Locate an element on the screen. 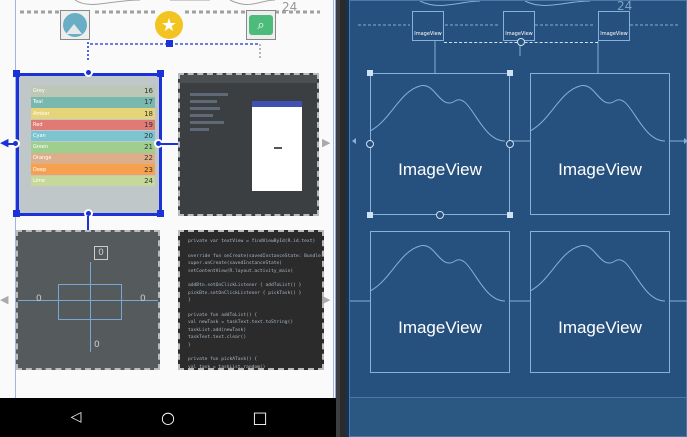 This screenshot has width=687, height=437. blueprint-small-view-2: ImageView is located at coordinates (519, 26).